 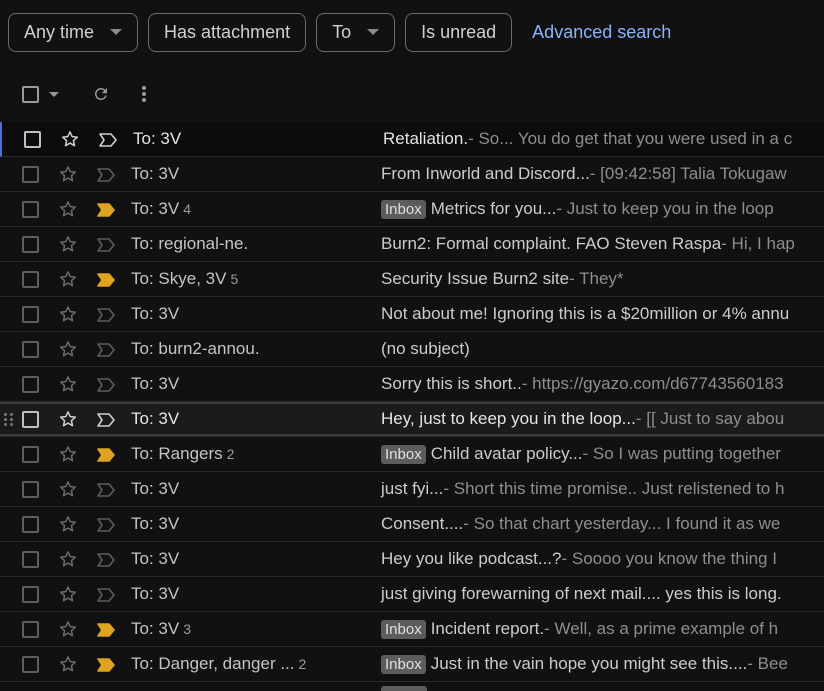 What do you see at coordinates (190, 243) in the screenshot?
I see `sender-label: To: regional-ne.` at bounding box center [190, 243].